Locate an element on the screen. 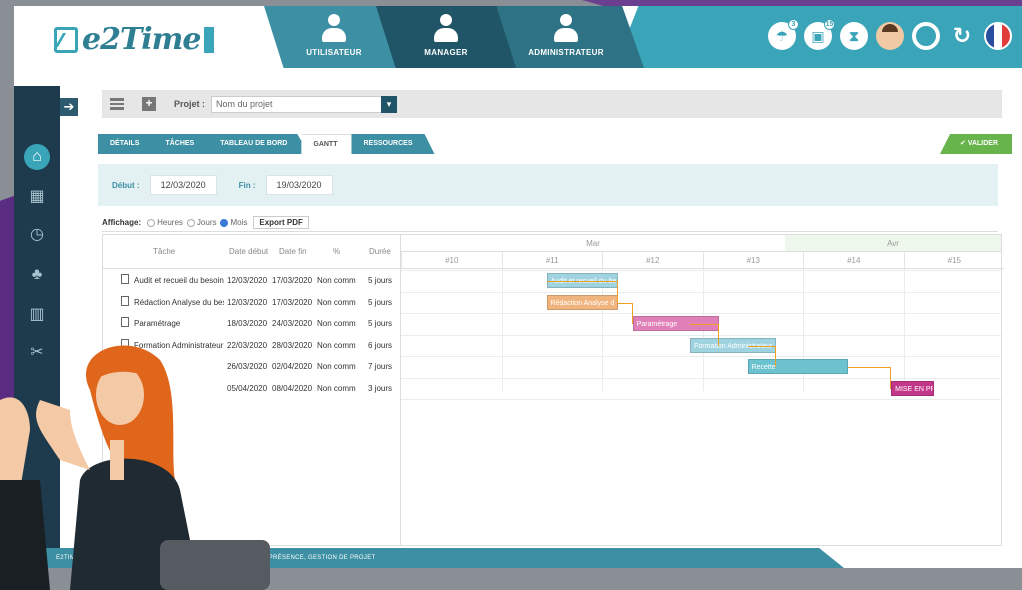  header-actions: ☂ 3 ▣ 15 ⧗ ↻ is located at coordinates (890, 34).